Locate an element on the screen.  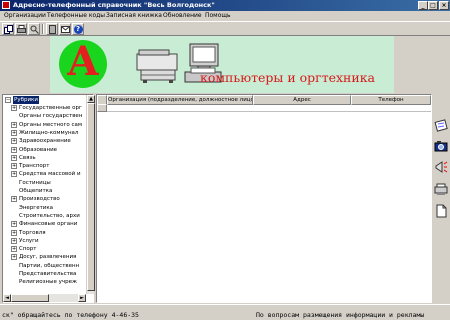
tree-item-label: Услуги is located at coordinates (29, 240).